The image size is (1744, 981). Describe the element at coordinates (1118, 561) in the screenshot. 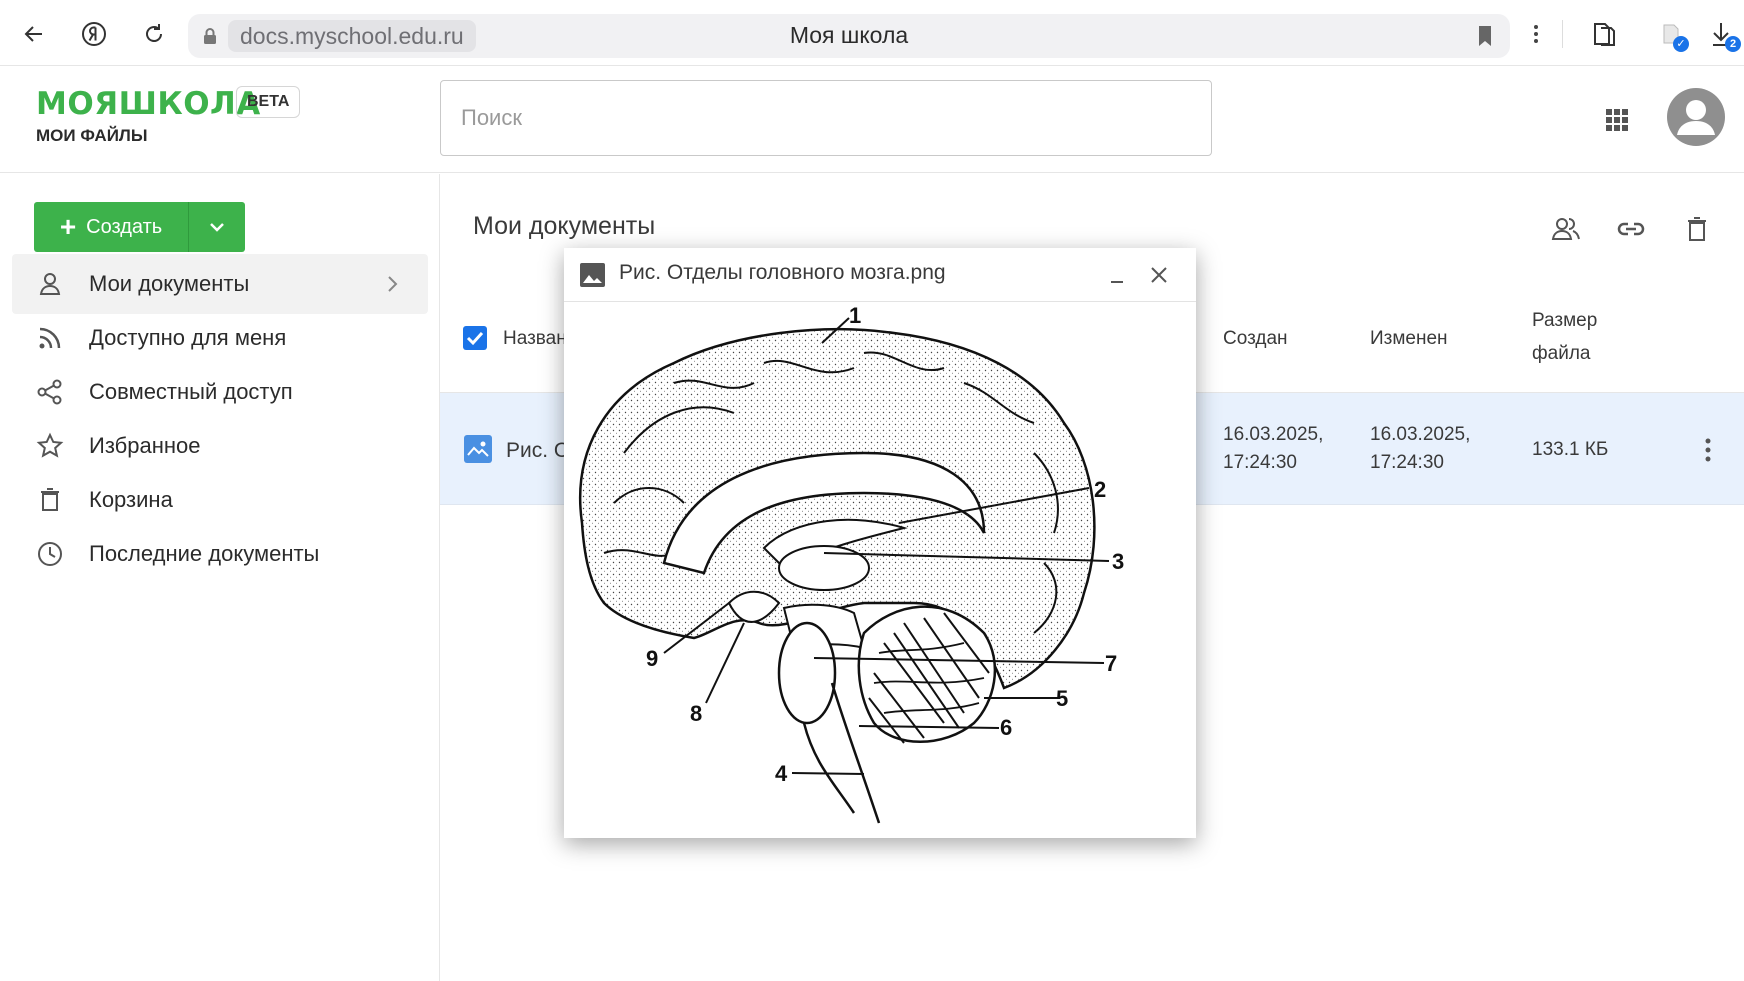

I see `diagram-label-3: 3` at that location.